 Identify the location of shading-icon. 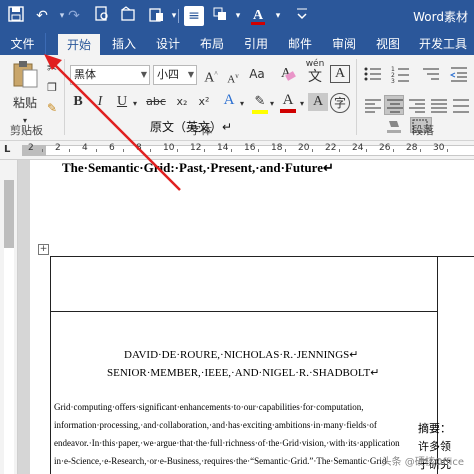
(395, 125).